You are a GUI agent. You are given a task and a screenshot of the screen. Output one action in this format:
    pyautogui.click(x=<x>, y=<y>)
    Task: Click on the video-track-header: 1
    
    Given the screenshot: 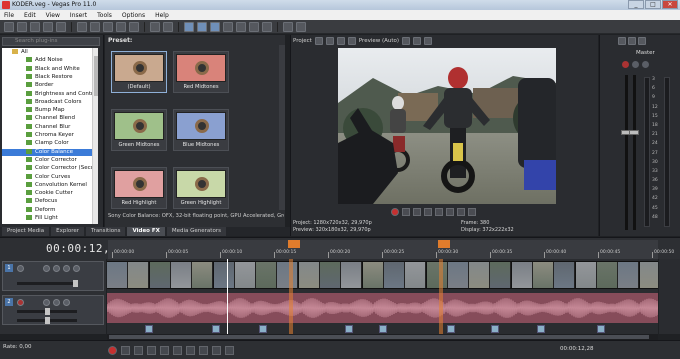 What is the action you would take?
    pyautogui.click(x=53, y=276)
    